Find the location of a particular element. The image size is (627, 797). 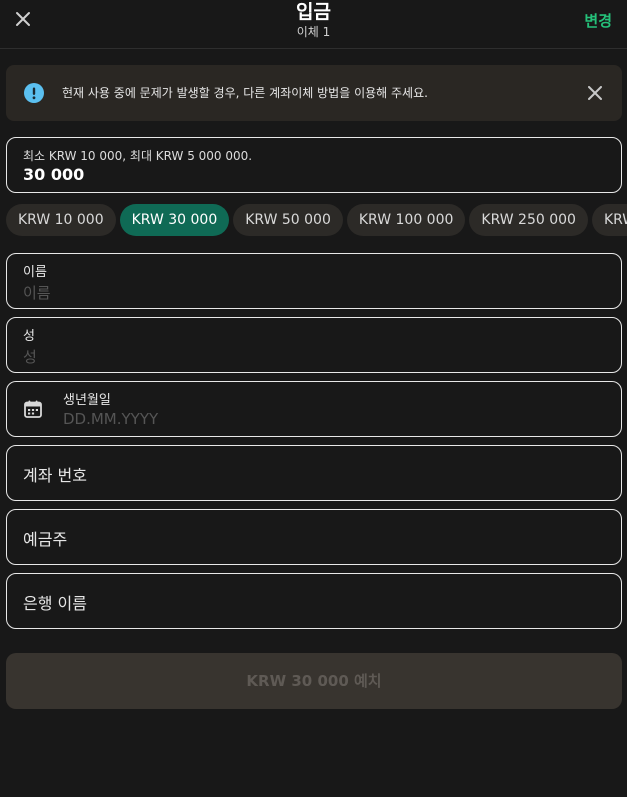

first-name-label: 이름 is located at coordinates (35, 272).